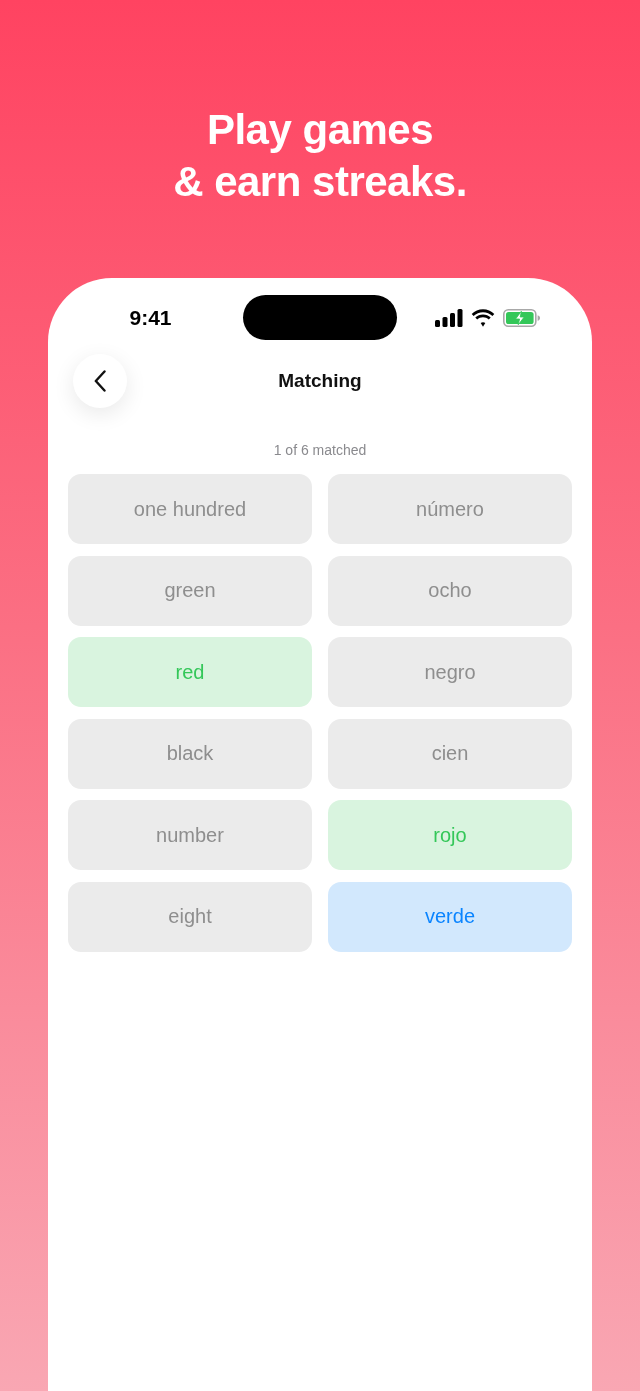  What do you see at coordinates (320, 381) in the screenshot?
I see `screen-title: Matching` at bounding box center [320, 381].